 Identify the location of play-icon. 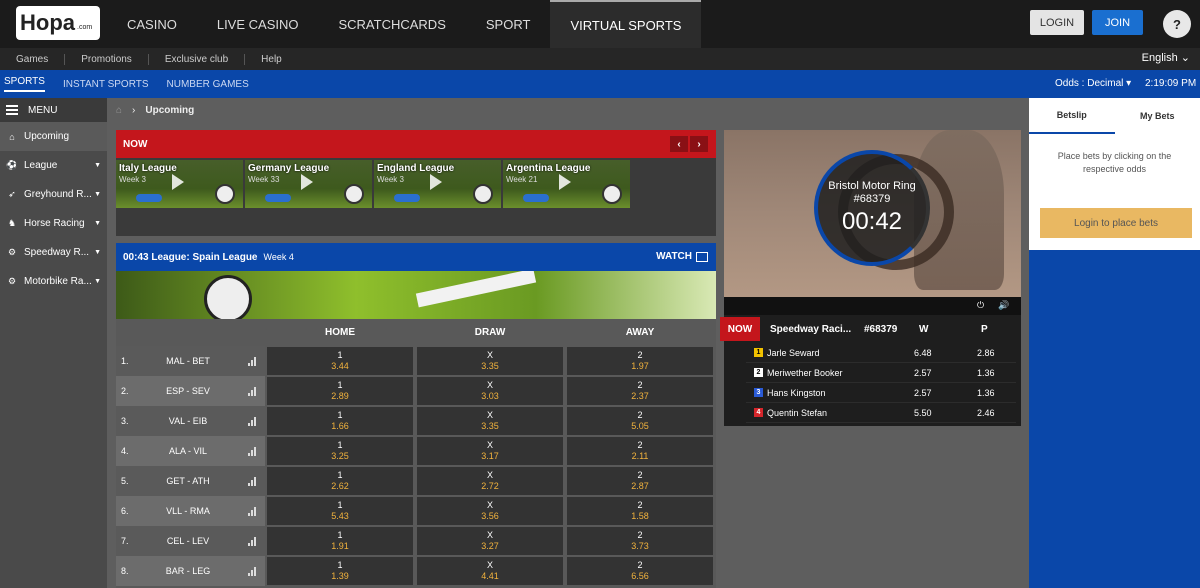
(307, 182).